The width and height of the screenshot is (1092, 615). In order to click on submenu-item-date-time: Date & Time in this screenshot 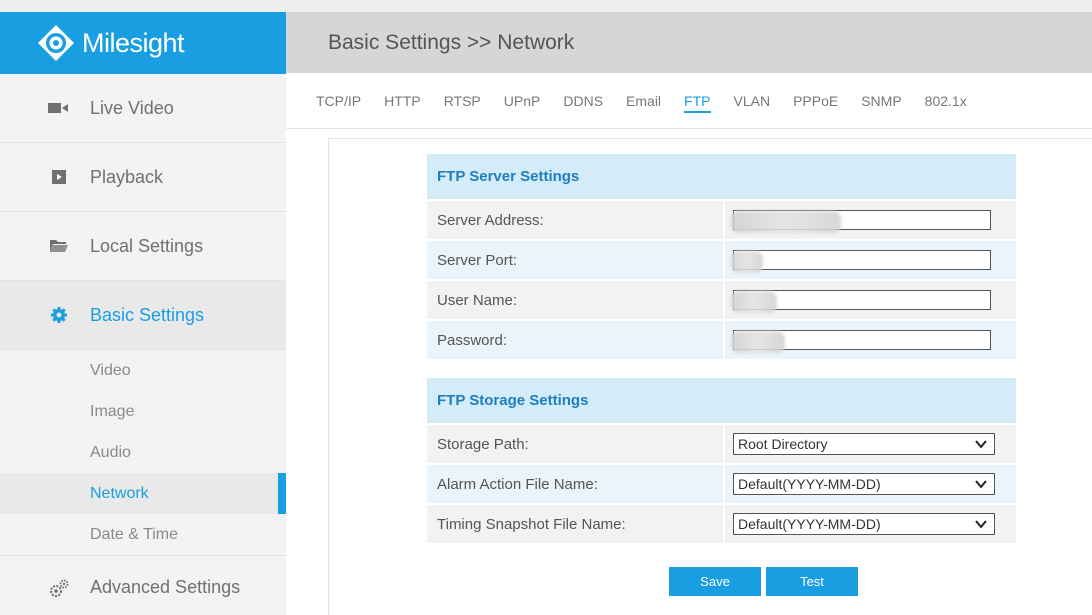, I will do `click(143, 534)`.